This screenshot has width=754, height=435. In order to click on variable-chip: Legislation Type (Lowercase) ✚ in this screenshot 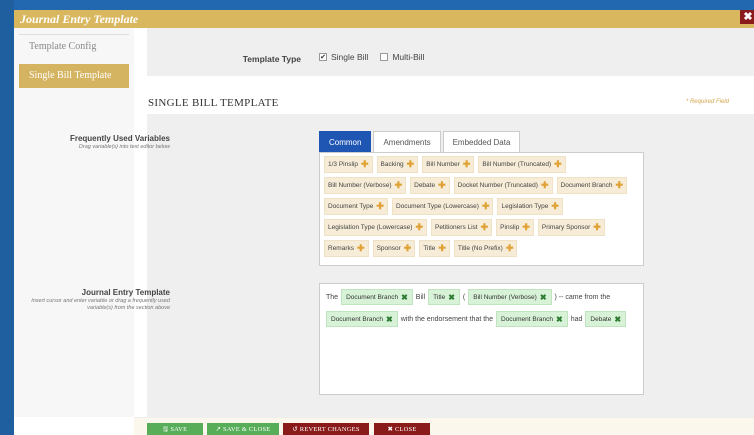, I will do `click(375, 227)`.